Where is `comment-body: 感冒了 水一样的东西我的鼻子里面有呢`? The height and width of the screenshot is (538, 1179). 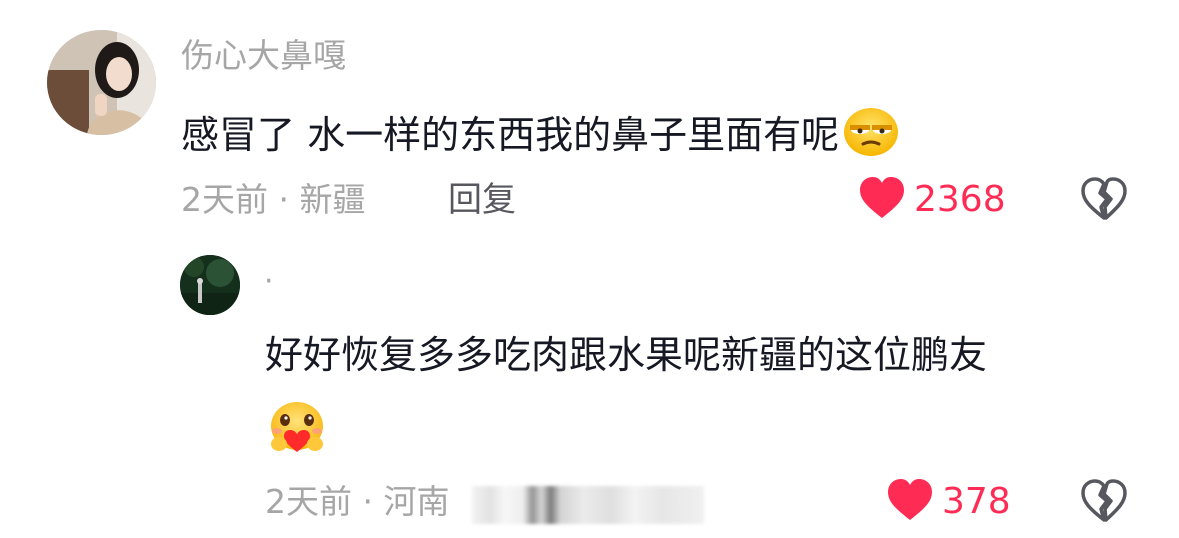 comment-body: 感冒了 水一样的东西我的鼻子里面有呢 is located at coordinates (510, 135).